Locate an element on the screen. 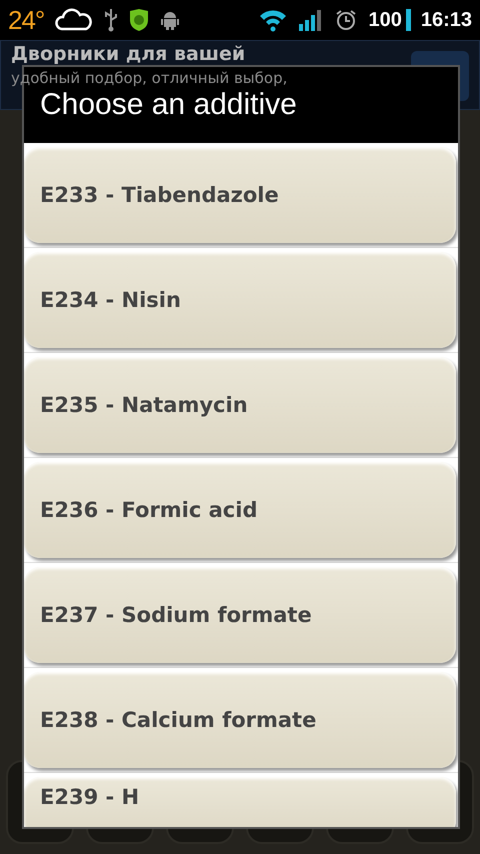 The image size is (480, 854). list-item: E238 - Calcium formate is located at coordinates (240, 720).